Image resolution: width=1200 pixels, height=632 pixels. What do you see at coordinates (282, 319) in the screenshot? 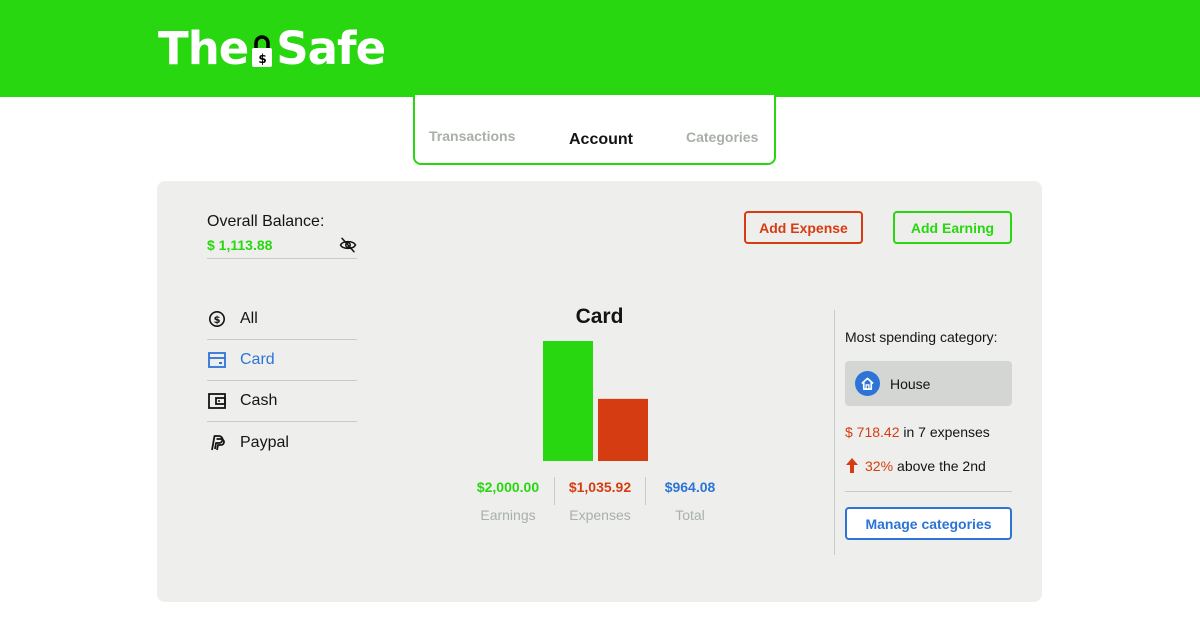
I see `account-item-all: $ All` at bounding box center [282, 319].